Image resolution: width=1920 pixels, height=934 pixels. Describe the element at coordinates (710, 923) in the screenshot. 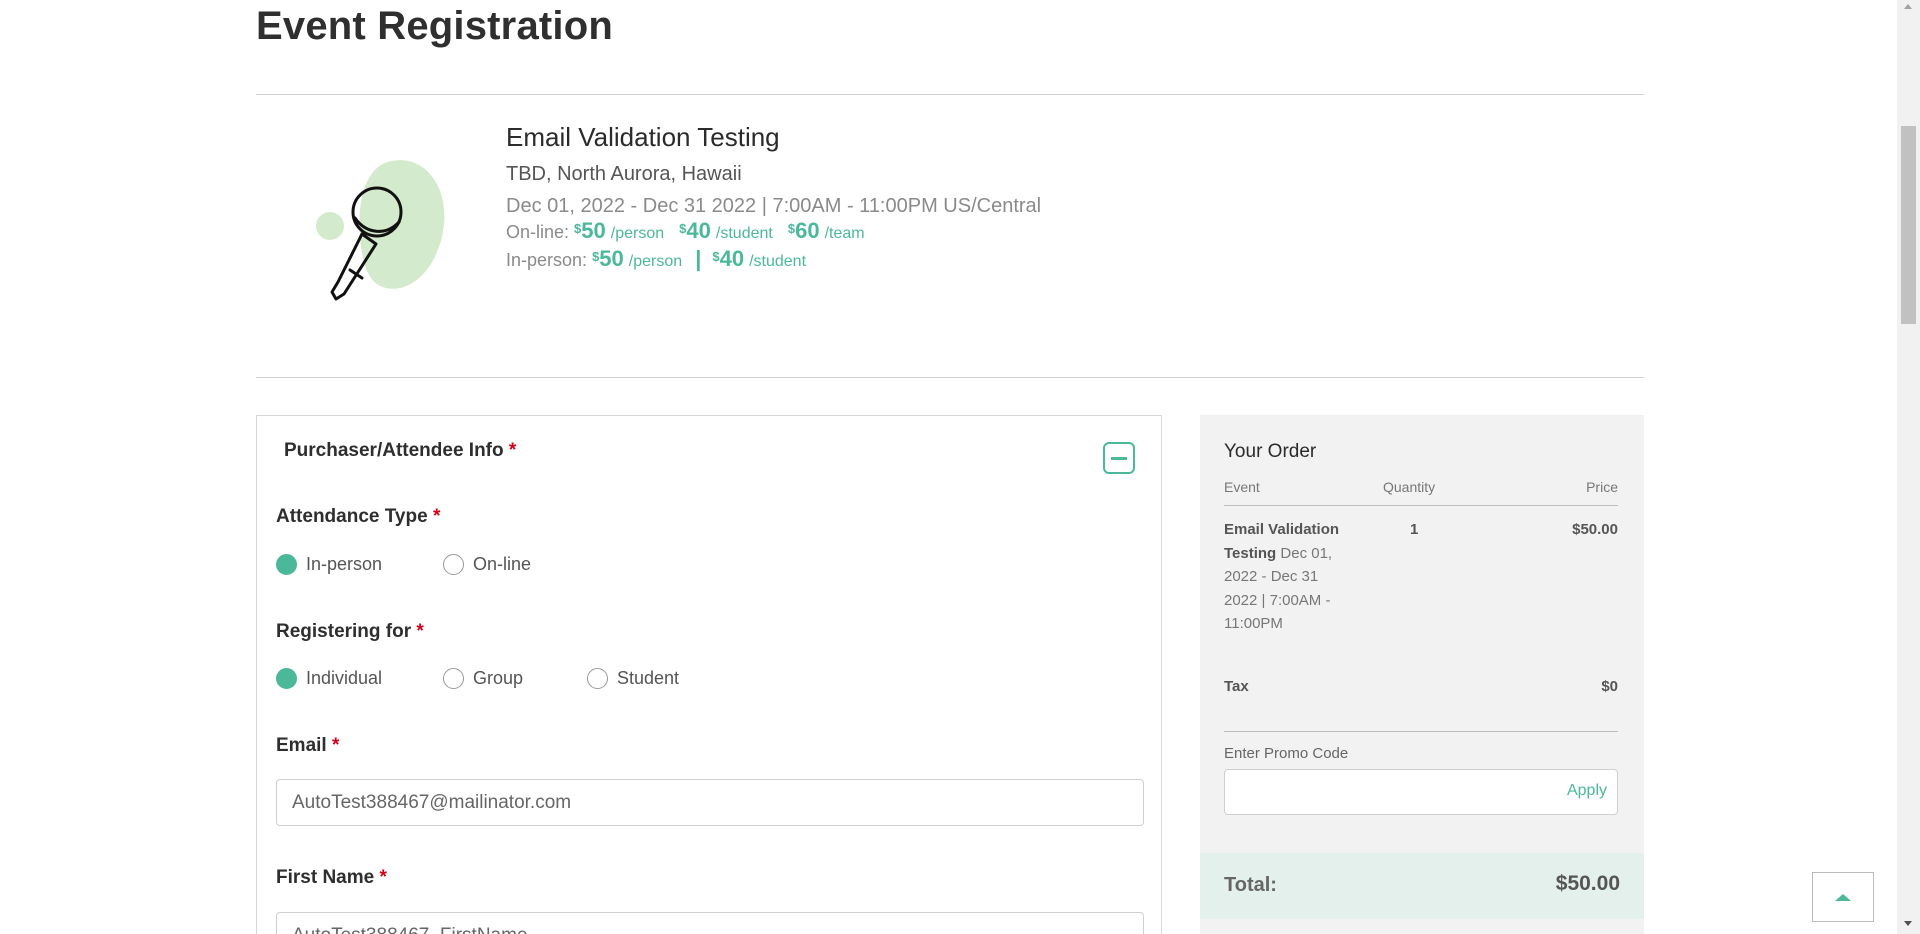

I see `first-name-field` at that location.